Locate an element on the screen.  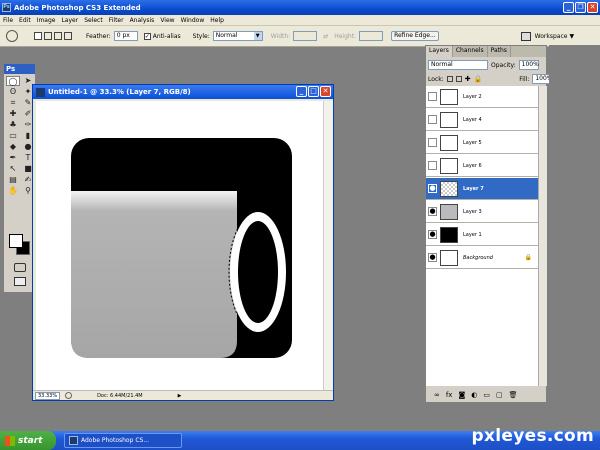
document-ps-icon is located at coordinates (40, 92).